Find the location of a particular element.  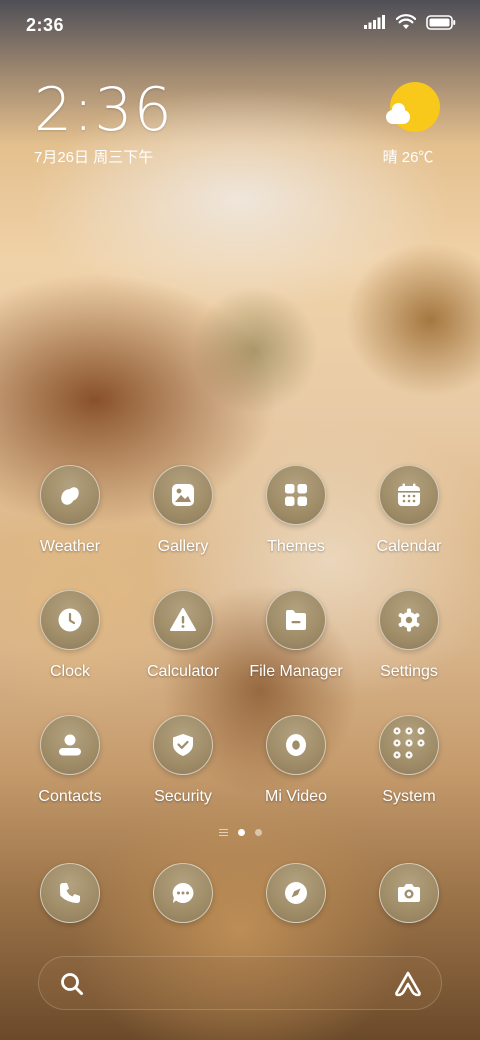

app-settings: Settings is located at coordinates (409, 635).